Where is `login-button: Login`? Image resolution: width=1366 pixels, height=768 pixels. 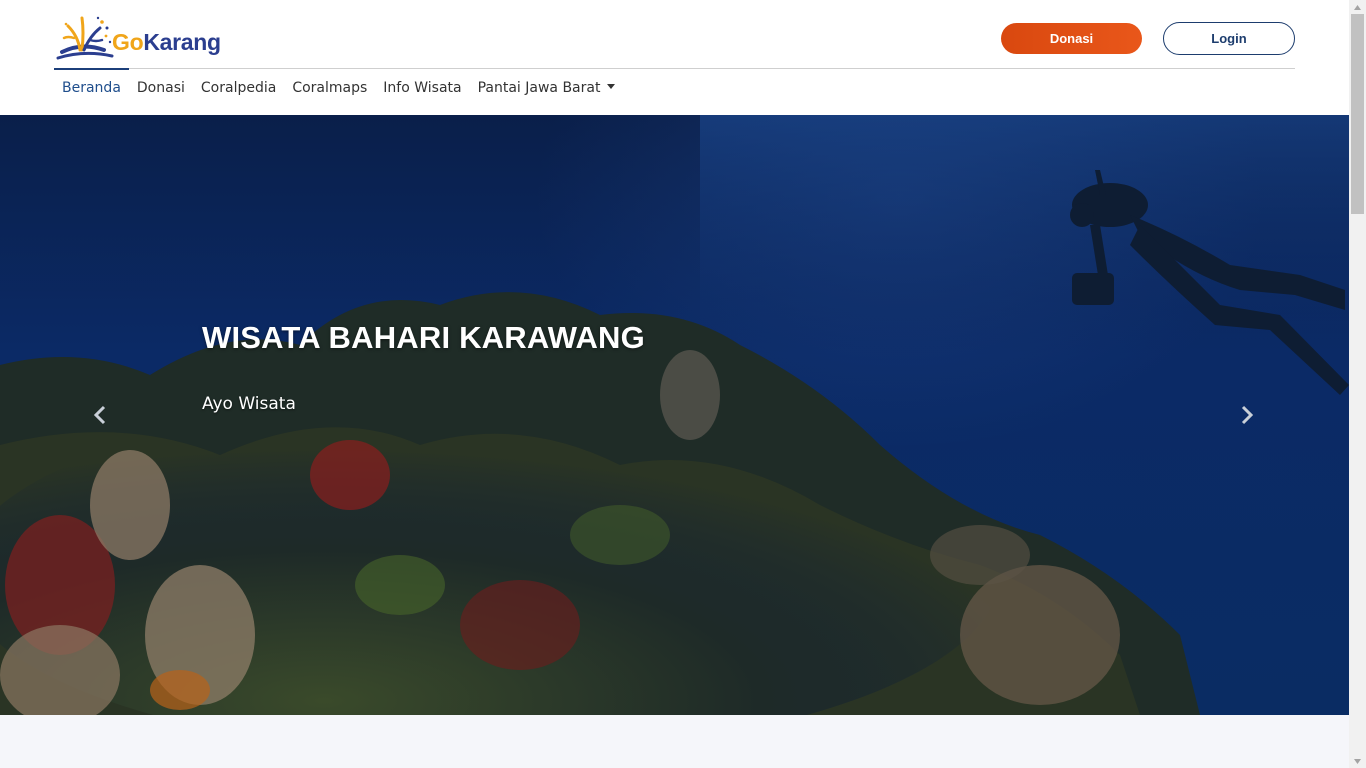
login-button: Login is located at coordinates (1229, 38).